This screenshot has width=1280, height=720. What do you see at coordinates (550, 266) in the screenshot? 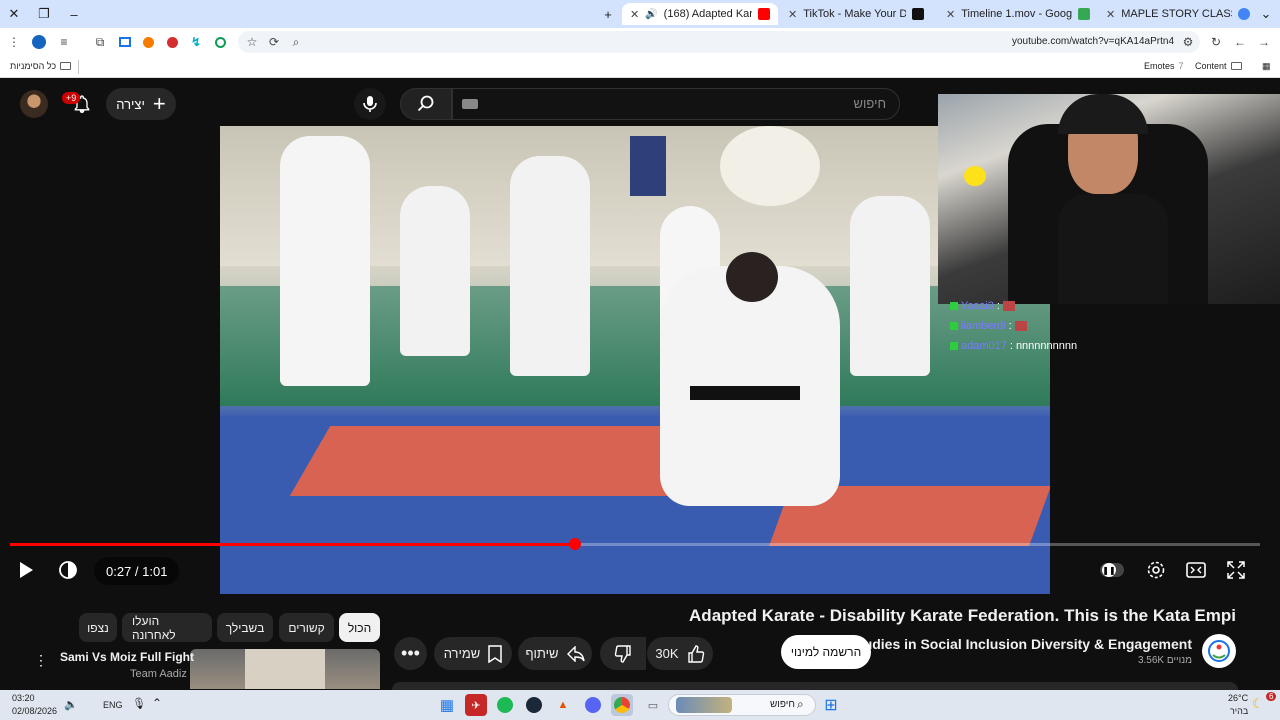
I see `video-person` at bounding box center [550, 266].